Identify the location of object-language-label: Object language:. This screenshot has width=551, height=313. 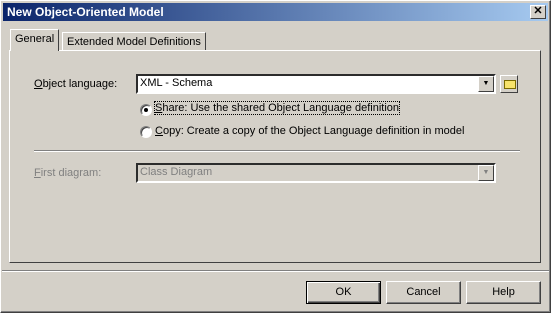
(76, 84).